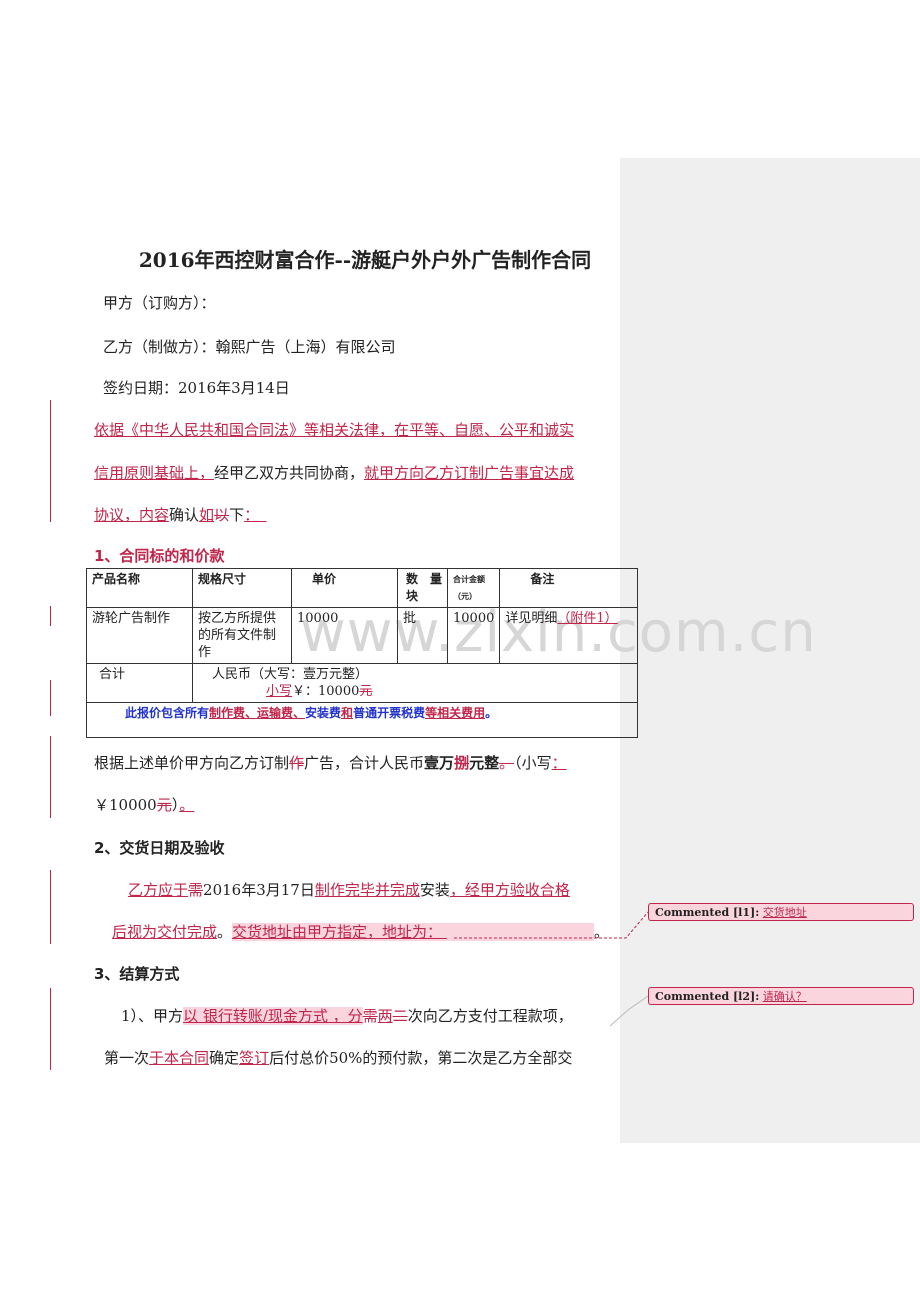  What do you see at coordinates (707, 912) in the screenshot?
I see `comment-label: Commented [l1]:` at bounding box center [707, 912].